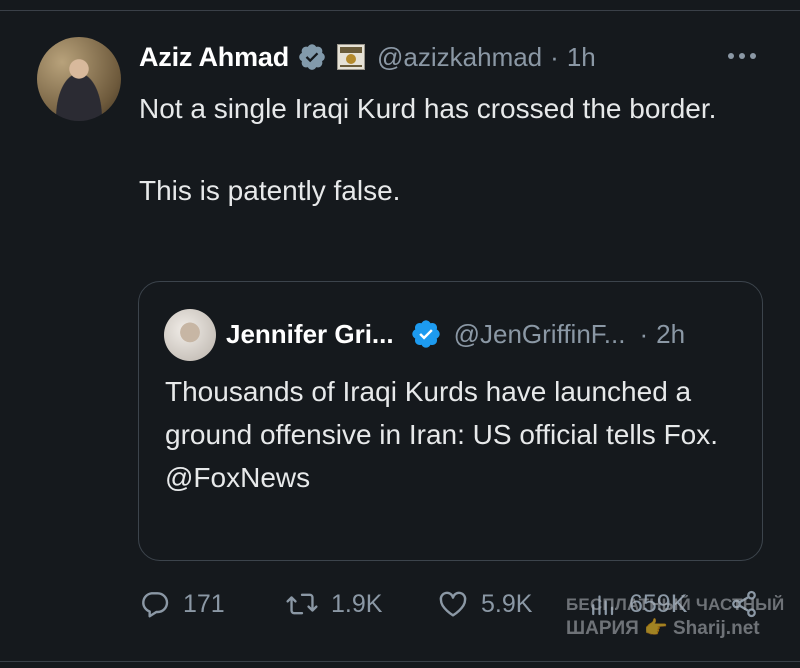 Image resolution: width=800 pixels, height=668 pixels. I want to click on more-options-icon, so click(746, 56).